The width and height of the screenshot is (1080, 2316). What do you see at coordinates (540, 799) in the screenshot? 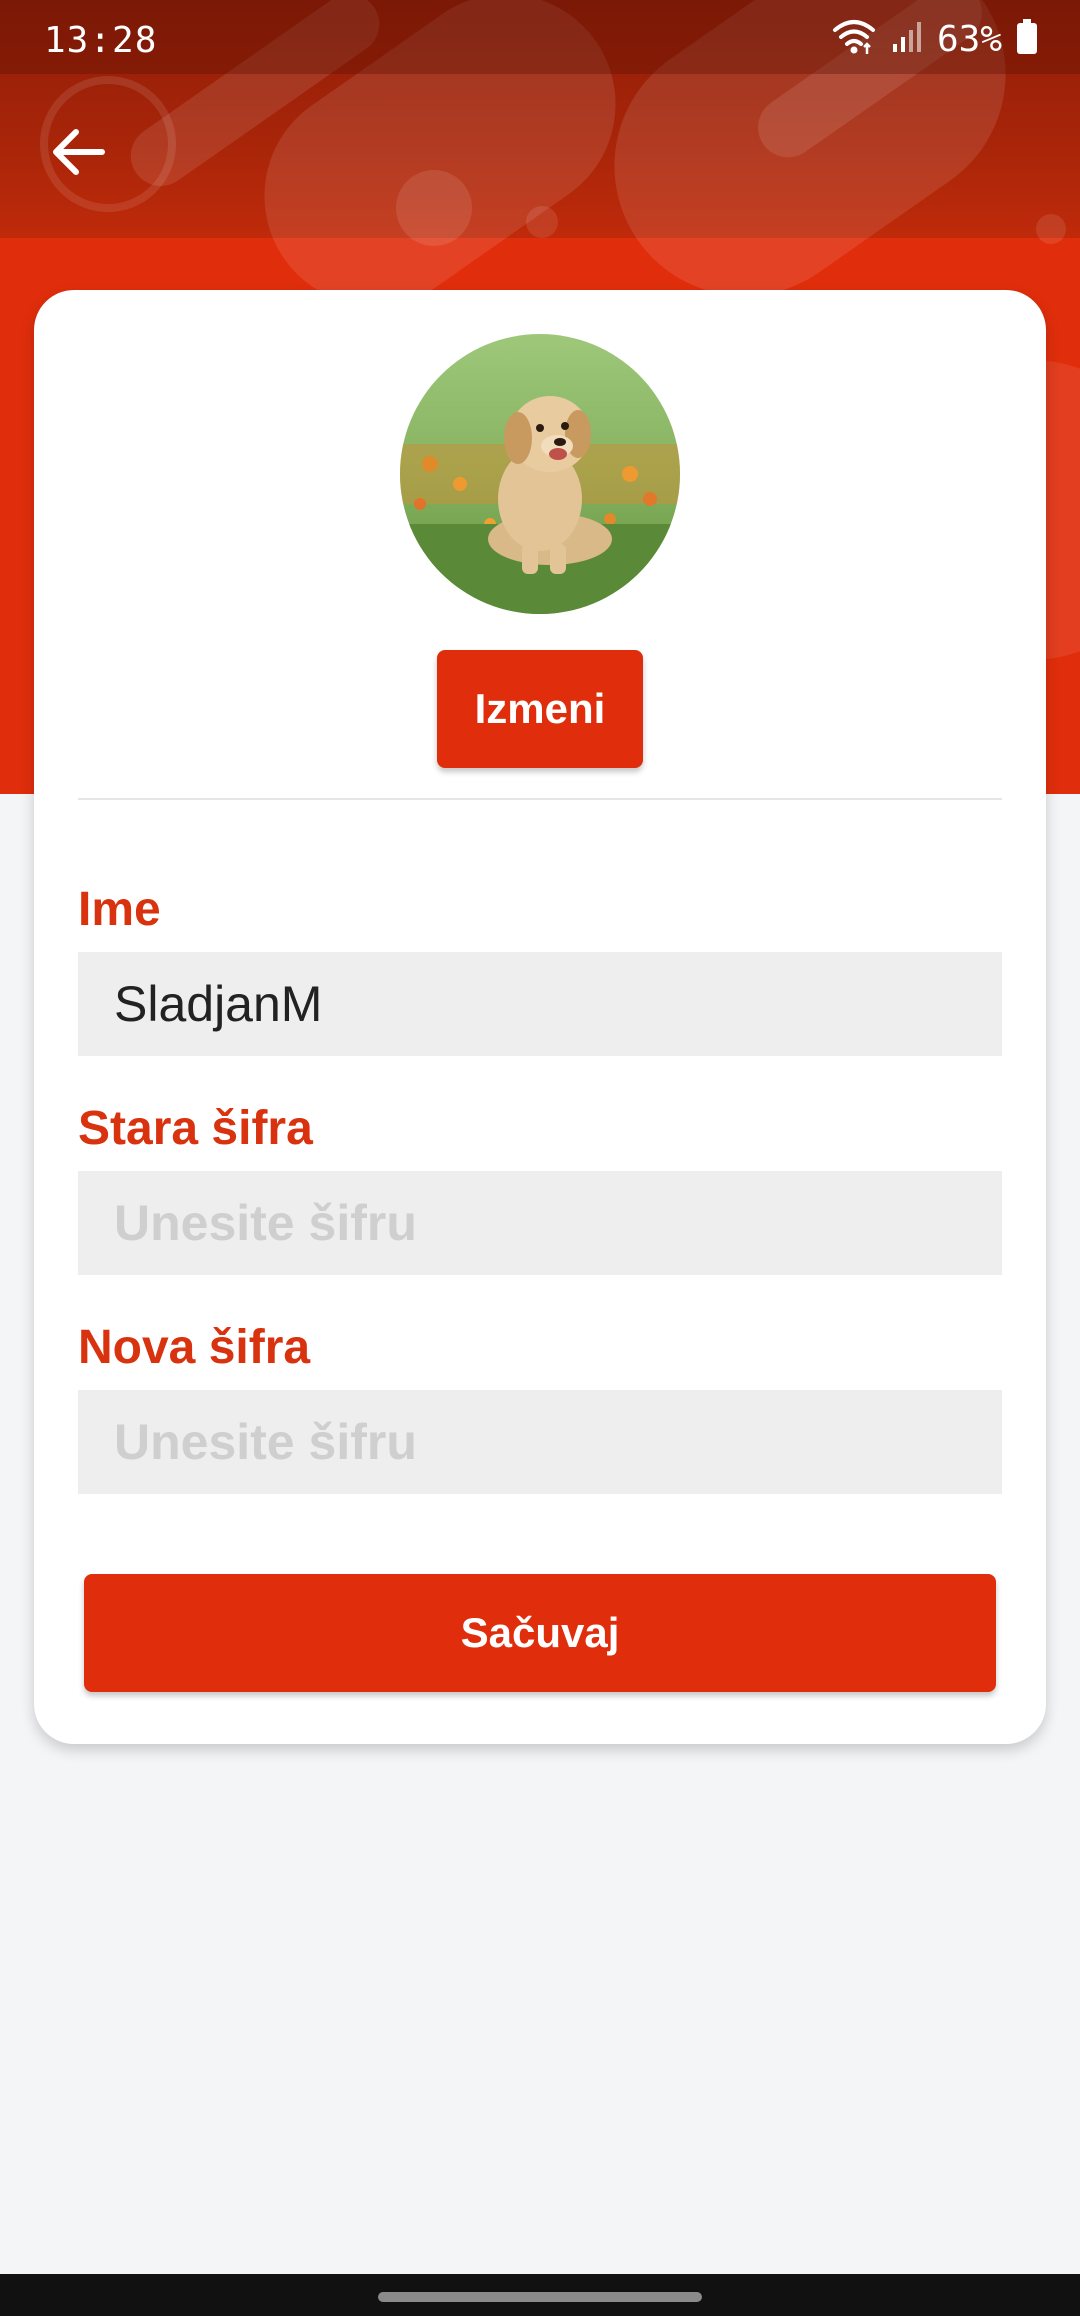
I see `divider` at bounding box center [540, 799].